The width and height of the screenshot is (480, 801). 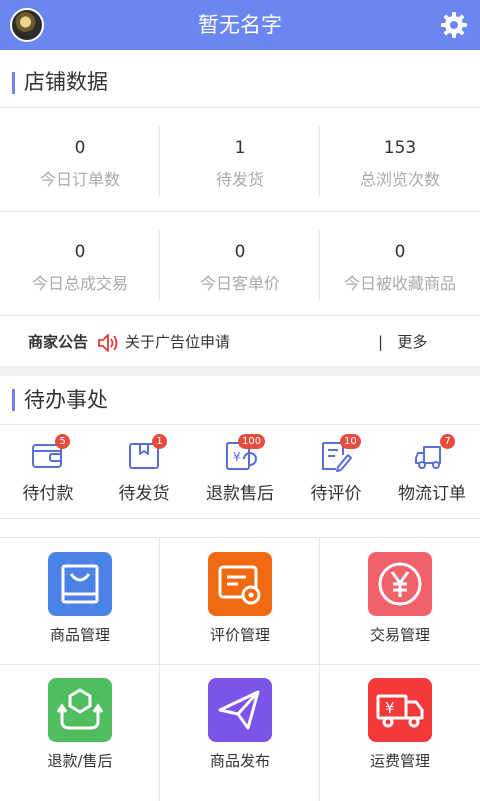 I want to click on todo-pending-payment: 5 待付款, so click(x=48, y=472).